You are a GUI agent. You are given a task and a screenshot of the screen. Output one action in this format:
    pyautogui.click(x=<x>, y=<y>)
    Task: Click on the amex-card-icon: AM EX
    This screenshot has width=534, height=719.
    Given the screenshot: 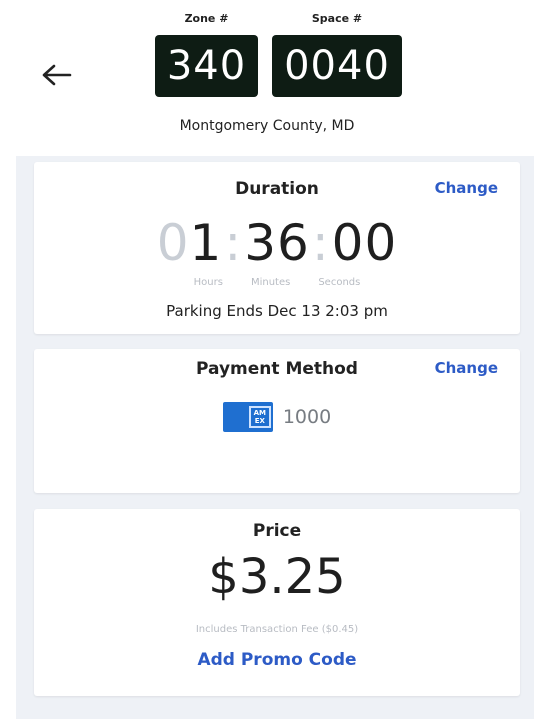 What is the action you would take?
    pyautogui.click(x=247, y=417)
    